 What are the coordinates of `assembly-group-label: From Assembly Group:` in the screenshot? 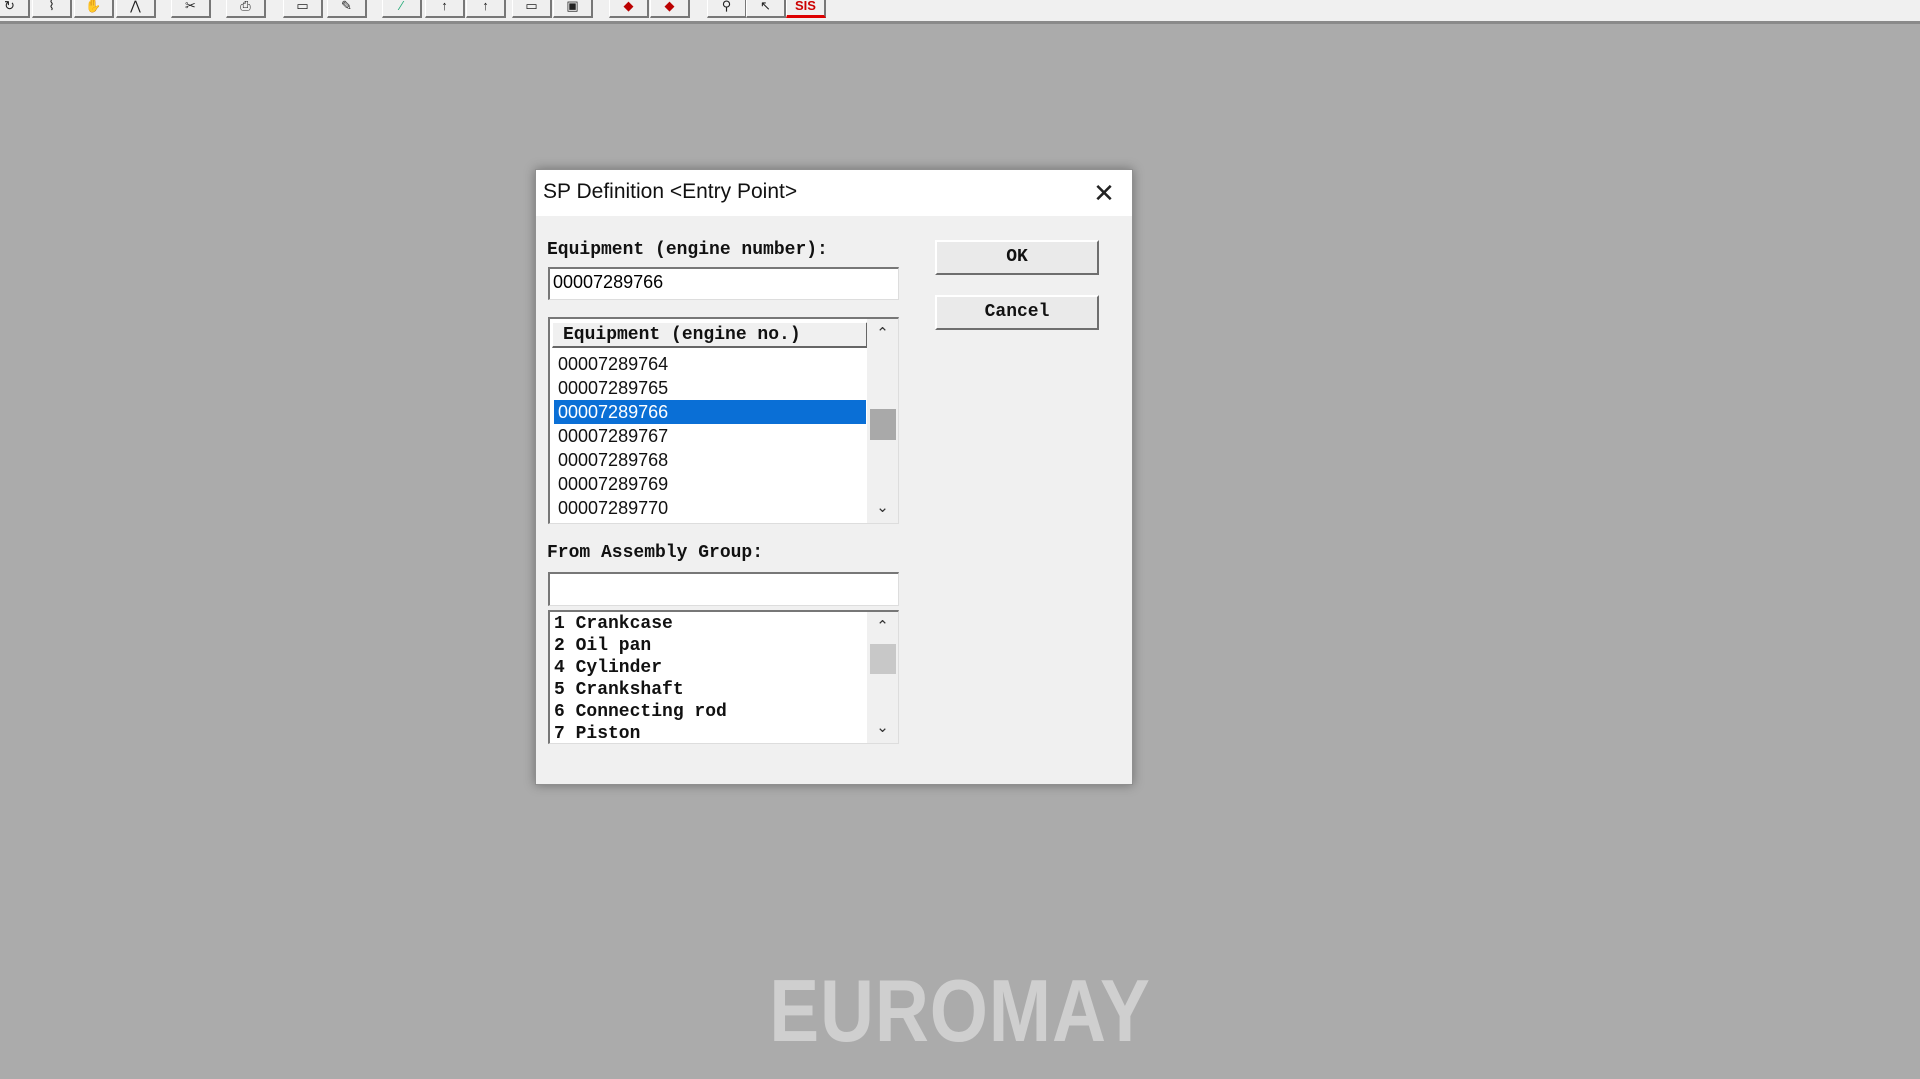 It's located at (655, 553).